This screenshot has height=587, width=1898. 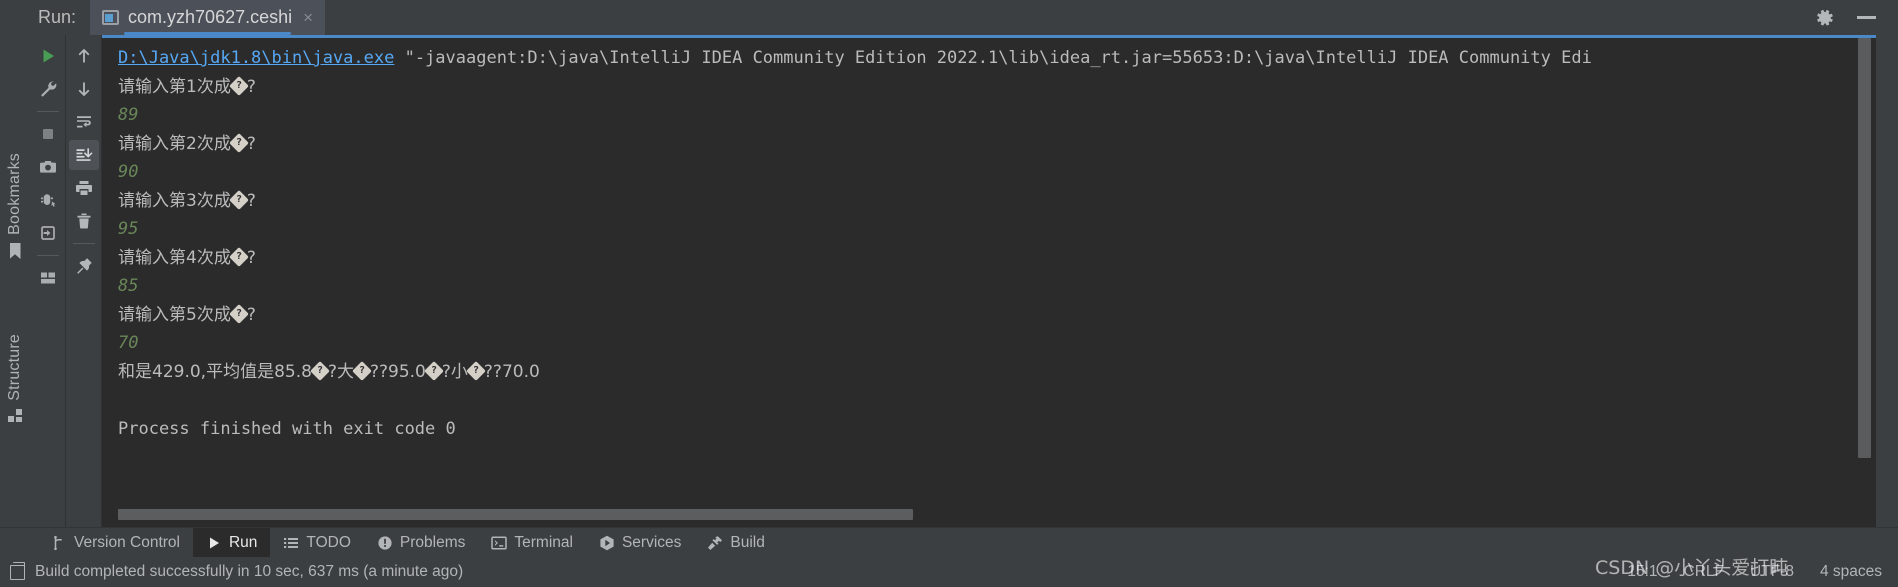 I want to click on console-vertical-scroll-thumb, so click(x=1864, y=248).